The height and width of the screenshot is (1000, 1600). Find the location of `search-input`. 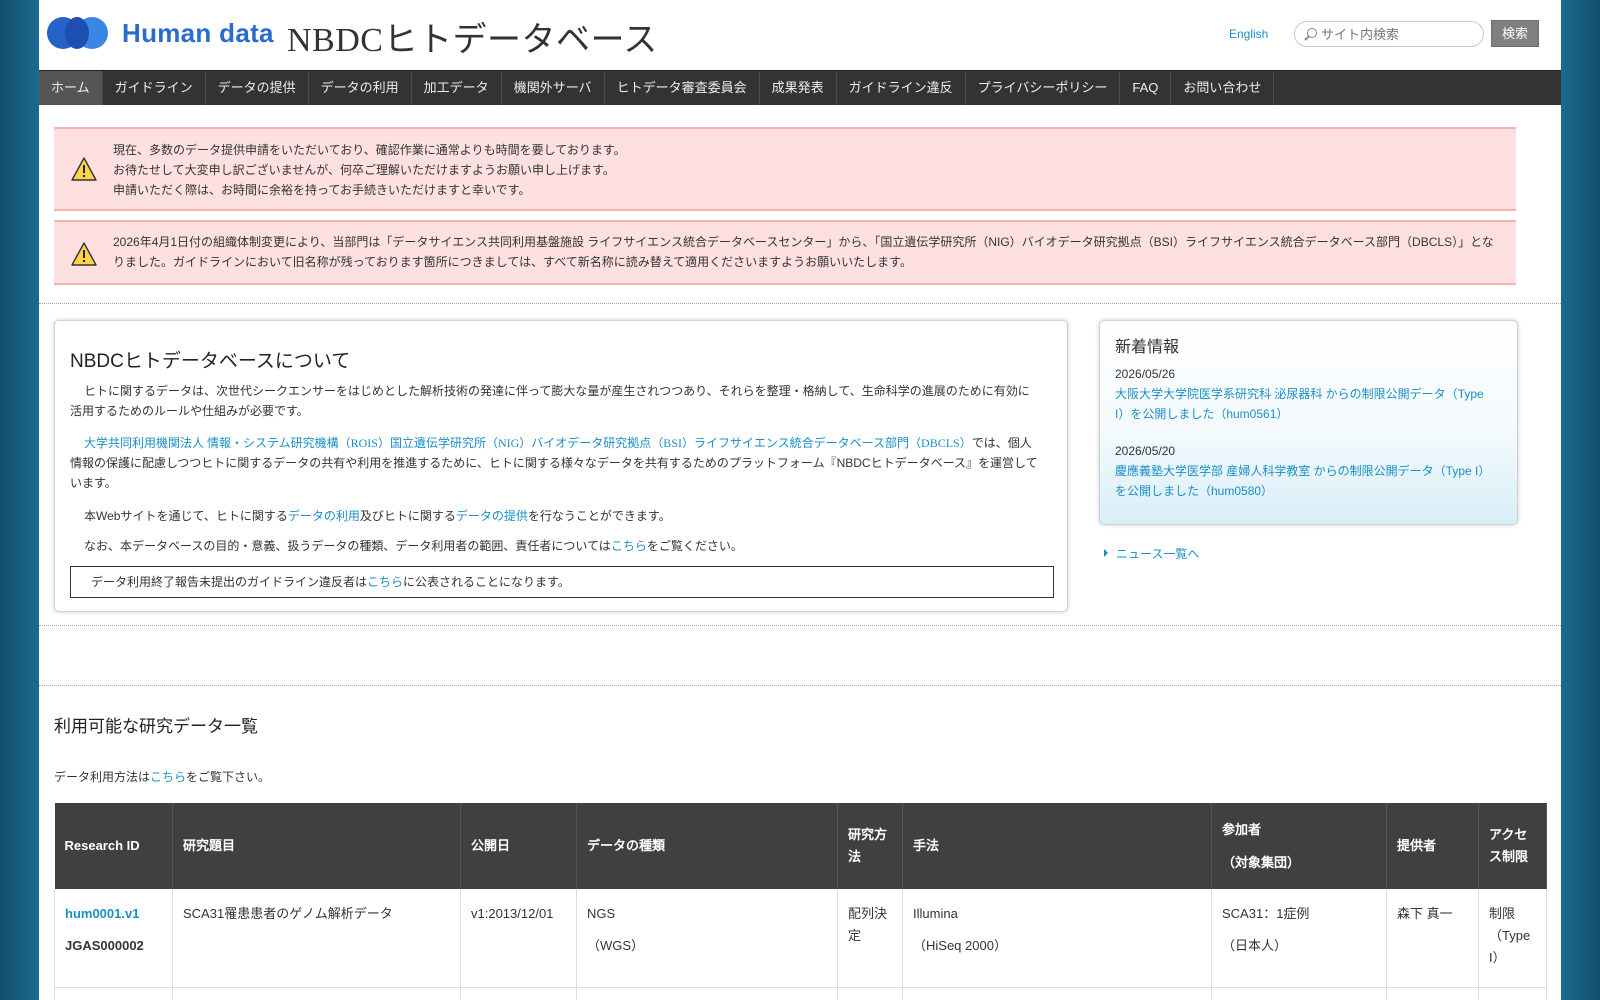

search-input is located at coordinates (1400, 34).